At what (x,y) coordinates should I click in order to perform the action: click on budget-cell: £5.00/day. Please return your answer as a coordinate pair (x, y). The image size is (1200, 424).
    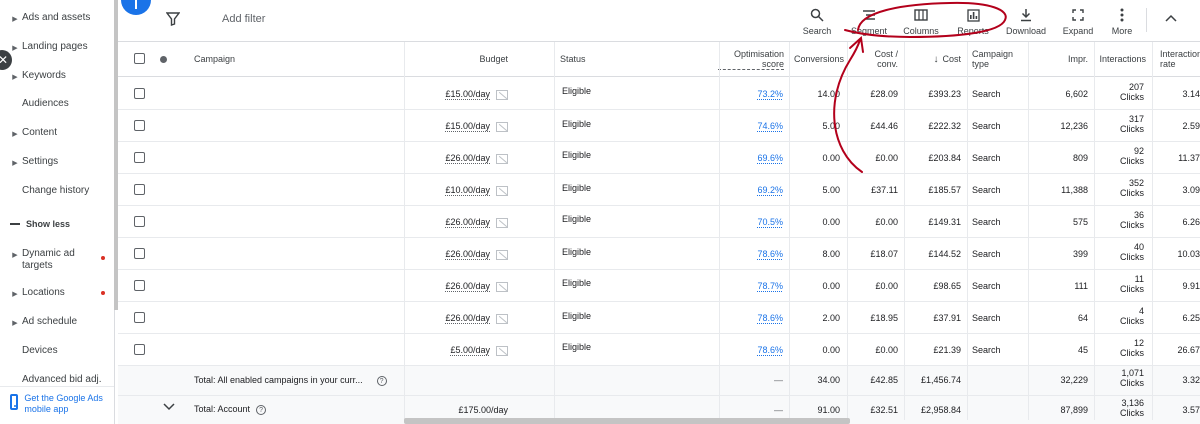
    Looking at the image, I should click on (456, 350).